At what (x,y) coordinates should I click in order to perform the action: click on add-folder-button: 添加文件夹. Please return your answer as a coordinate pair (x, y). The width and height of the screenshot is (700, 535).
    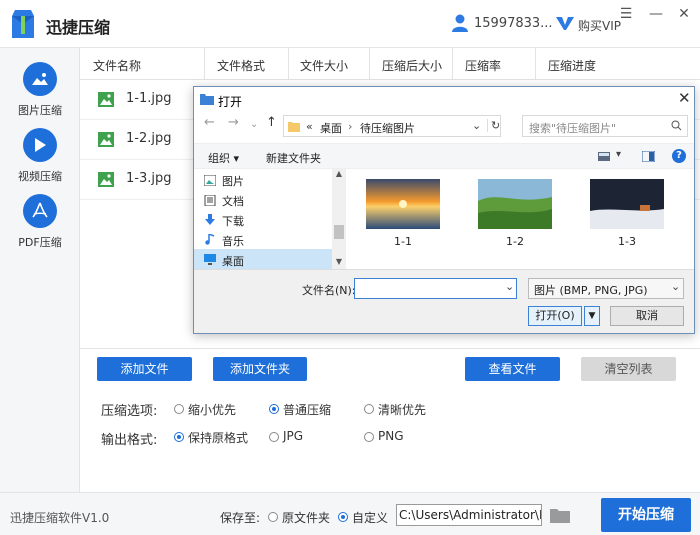
    Looking at the image, I should click on (260, 369).